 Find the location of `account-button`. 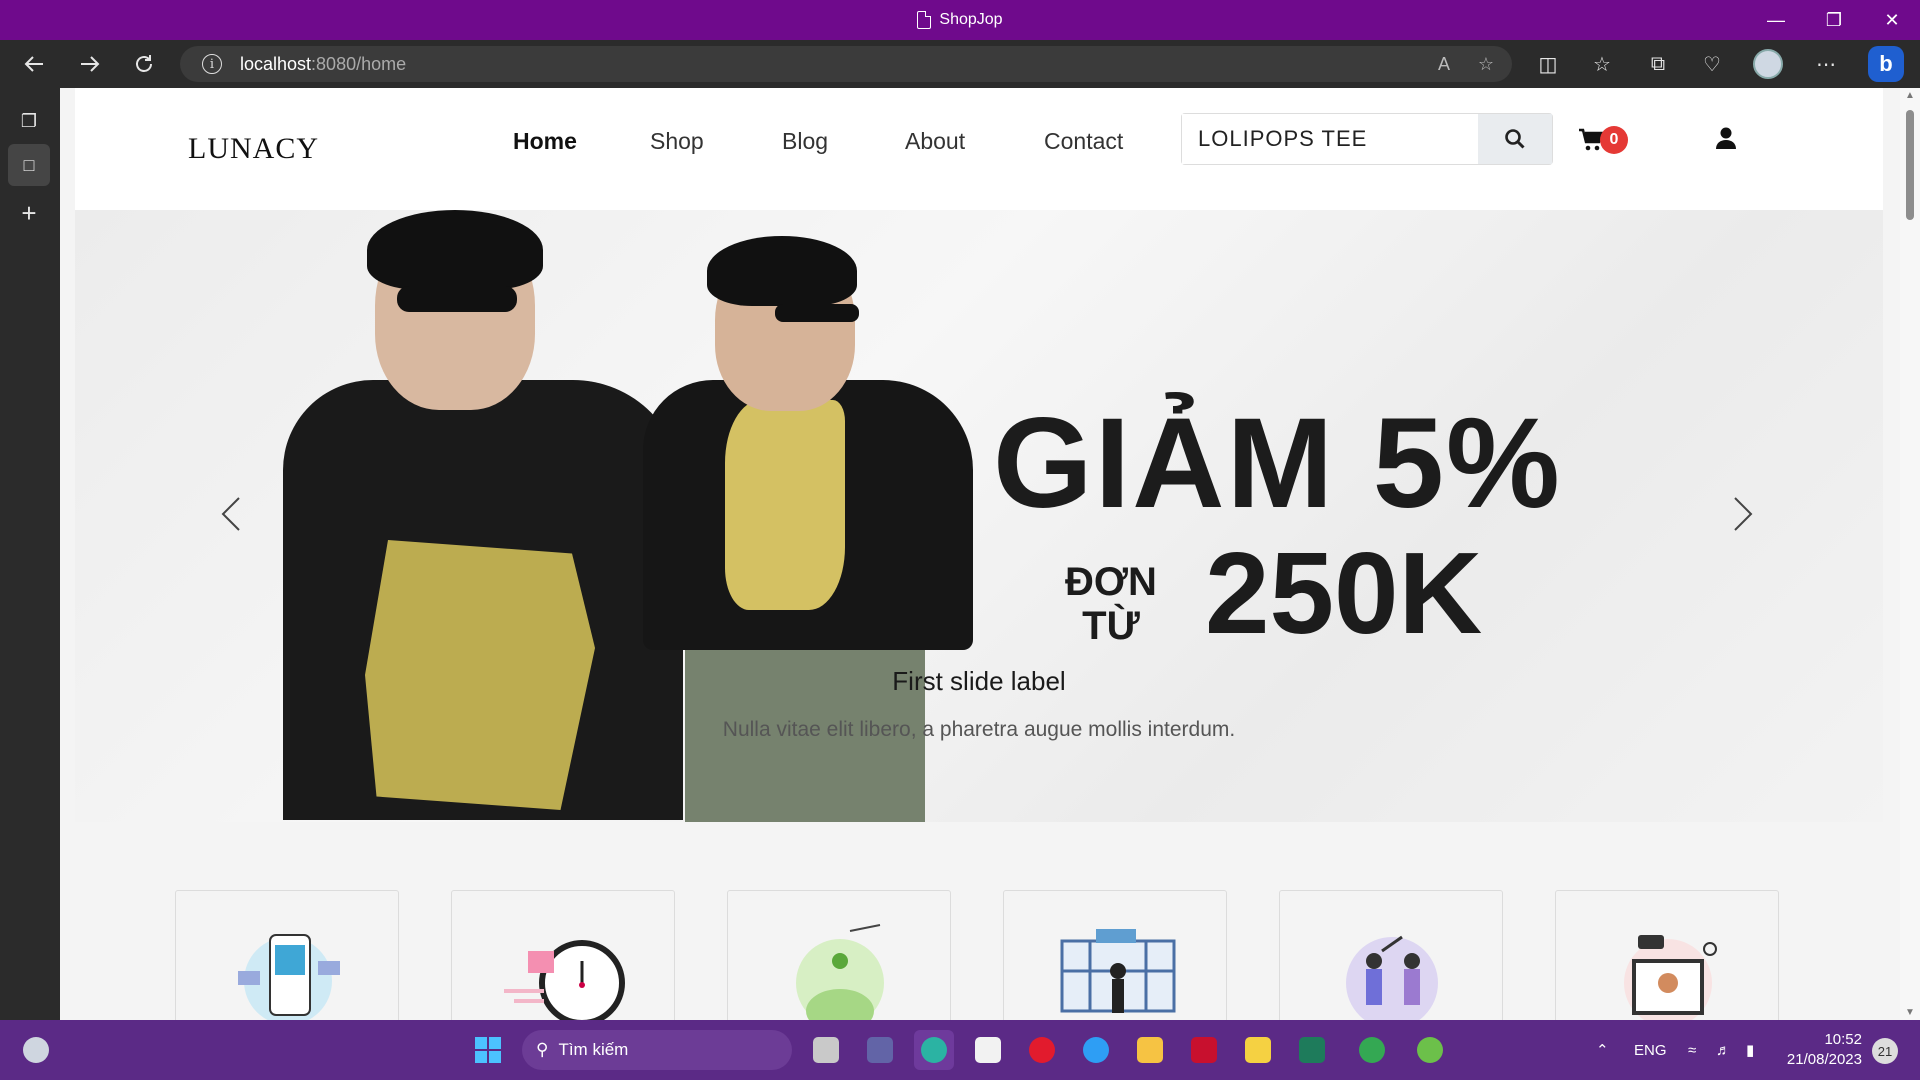

account-button is located at coordinates (1726, 140).